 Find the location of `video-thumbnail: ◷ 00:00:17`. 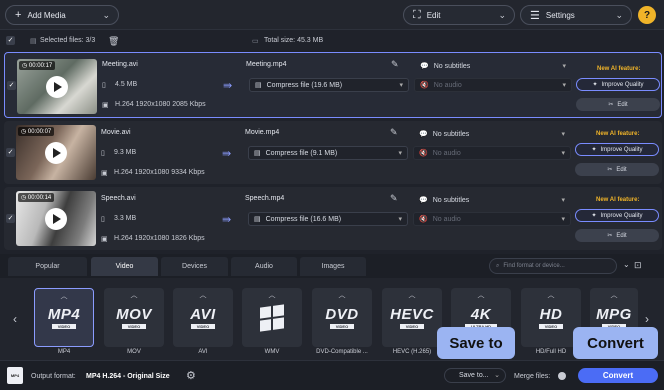

video-thumbnail: ◷ 00:00:17 is located at coordinates (57, 86).